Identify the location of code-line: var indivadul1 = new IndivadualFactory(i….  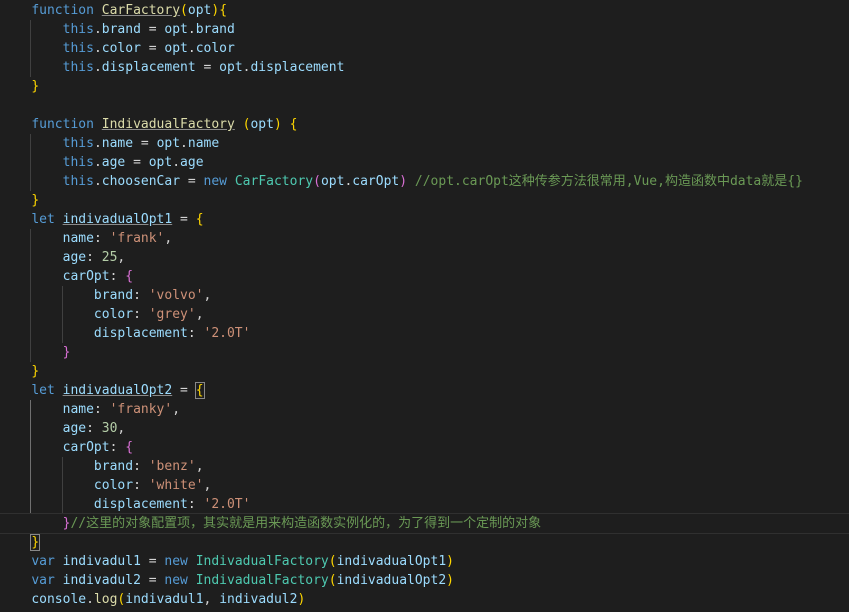
(424, 561).